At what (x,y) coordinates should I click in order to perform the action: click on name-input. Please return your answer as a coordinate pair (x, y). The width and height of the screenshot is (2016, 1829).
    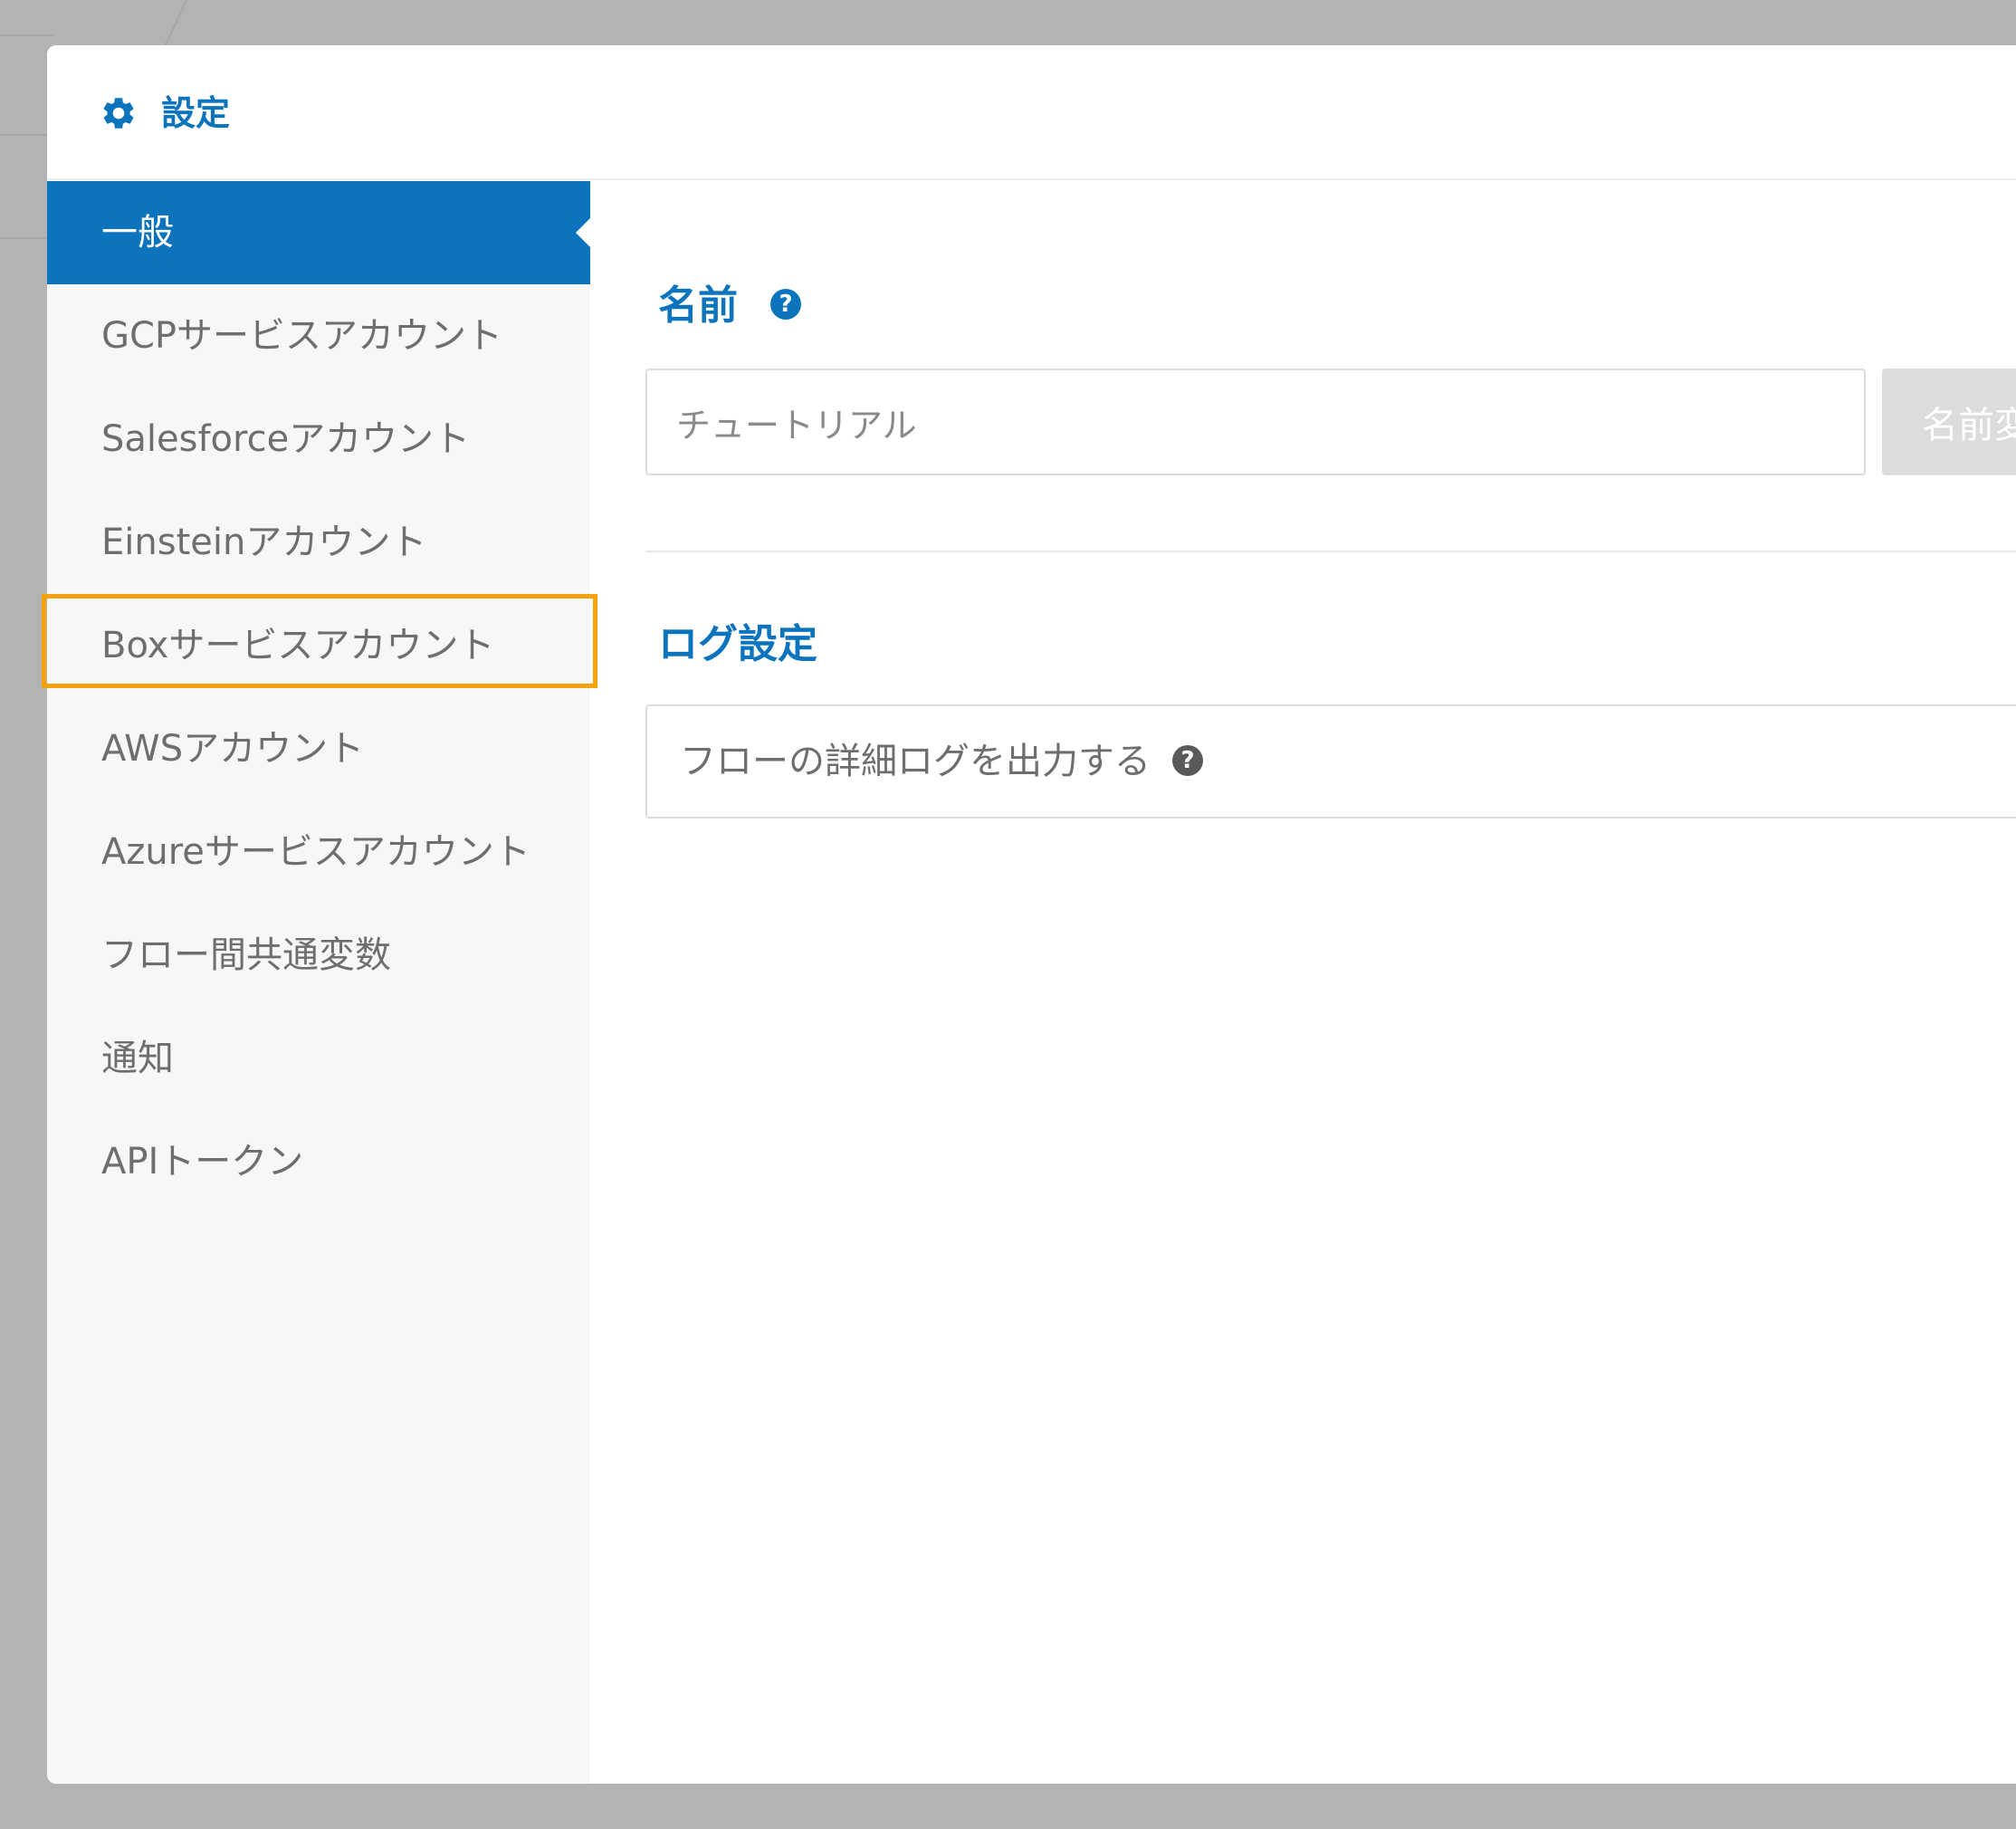
    Looking at the image, I should click on (1255, 422).